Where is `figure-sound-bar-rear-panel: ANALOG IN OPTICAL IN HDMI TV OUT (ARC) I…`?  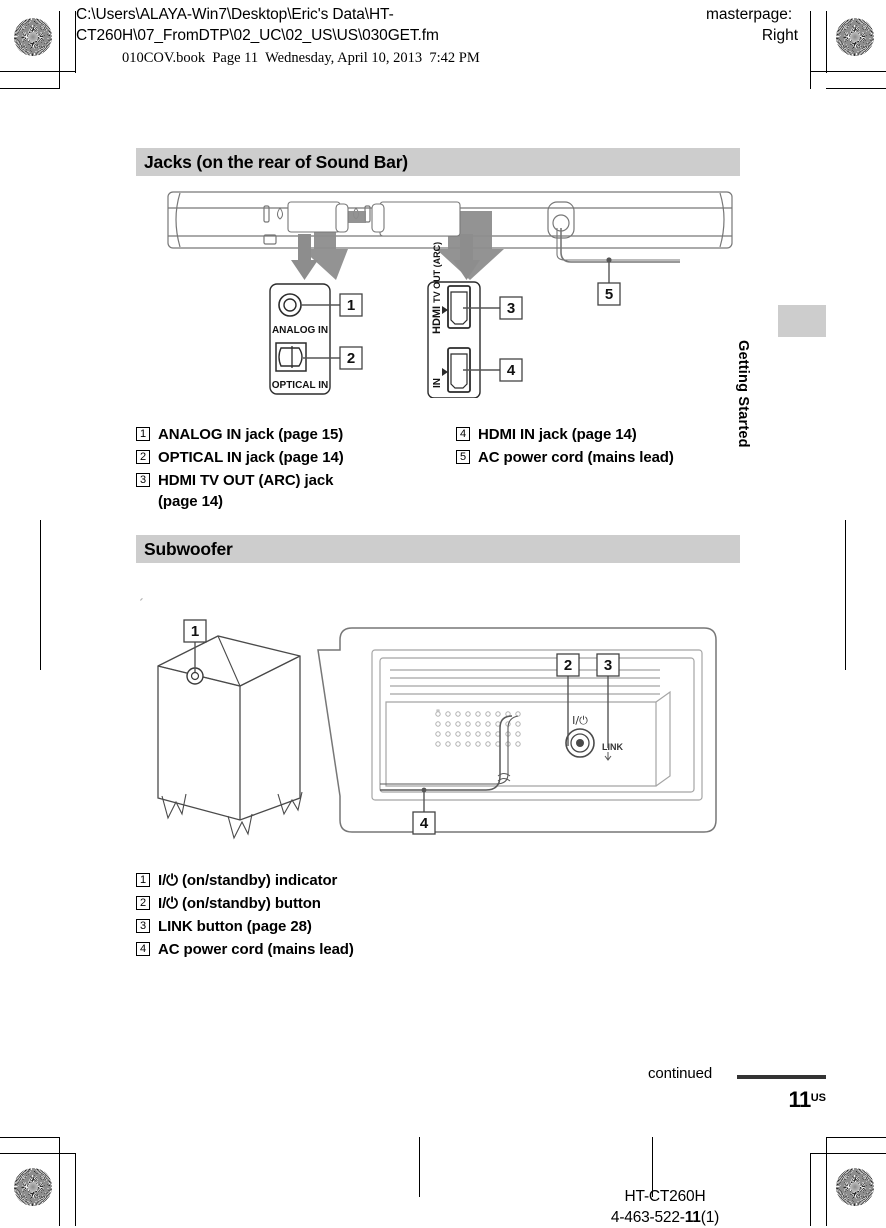
figure-sound-bar-rear-panel: ANALOG IN OPTICAL IN HDMI TV OUT (ARC) I… is located at coordinates (450, 295).